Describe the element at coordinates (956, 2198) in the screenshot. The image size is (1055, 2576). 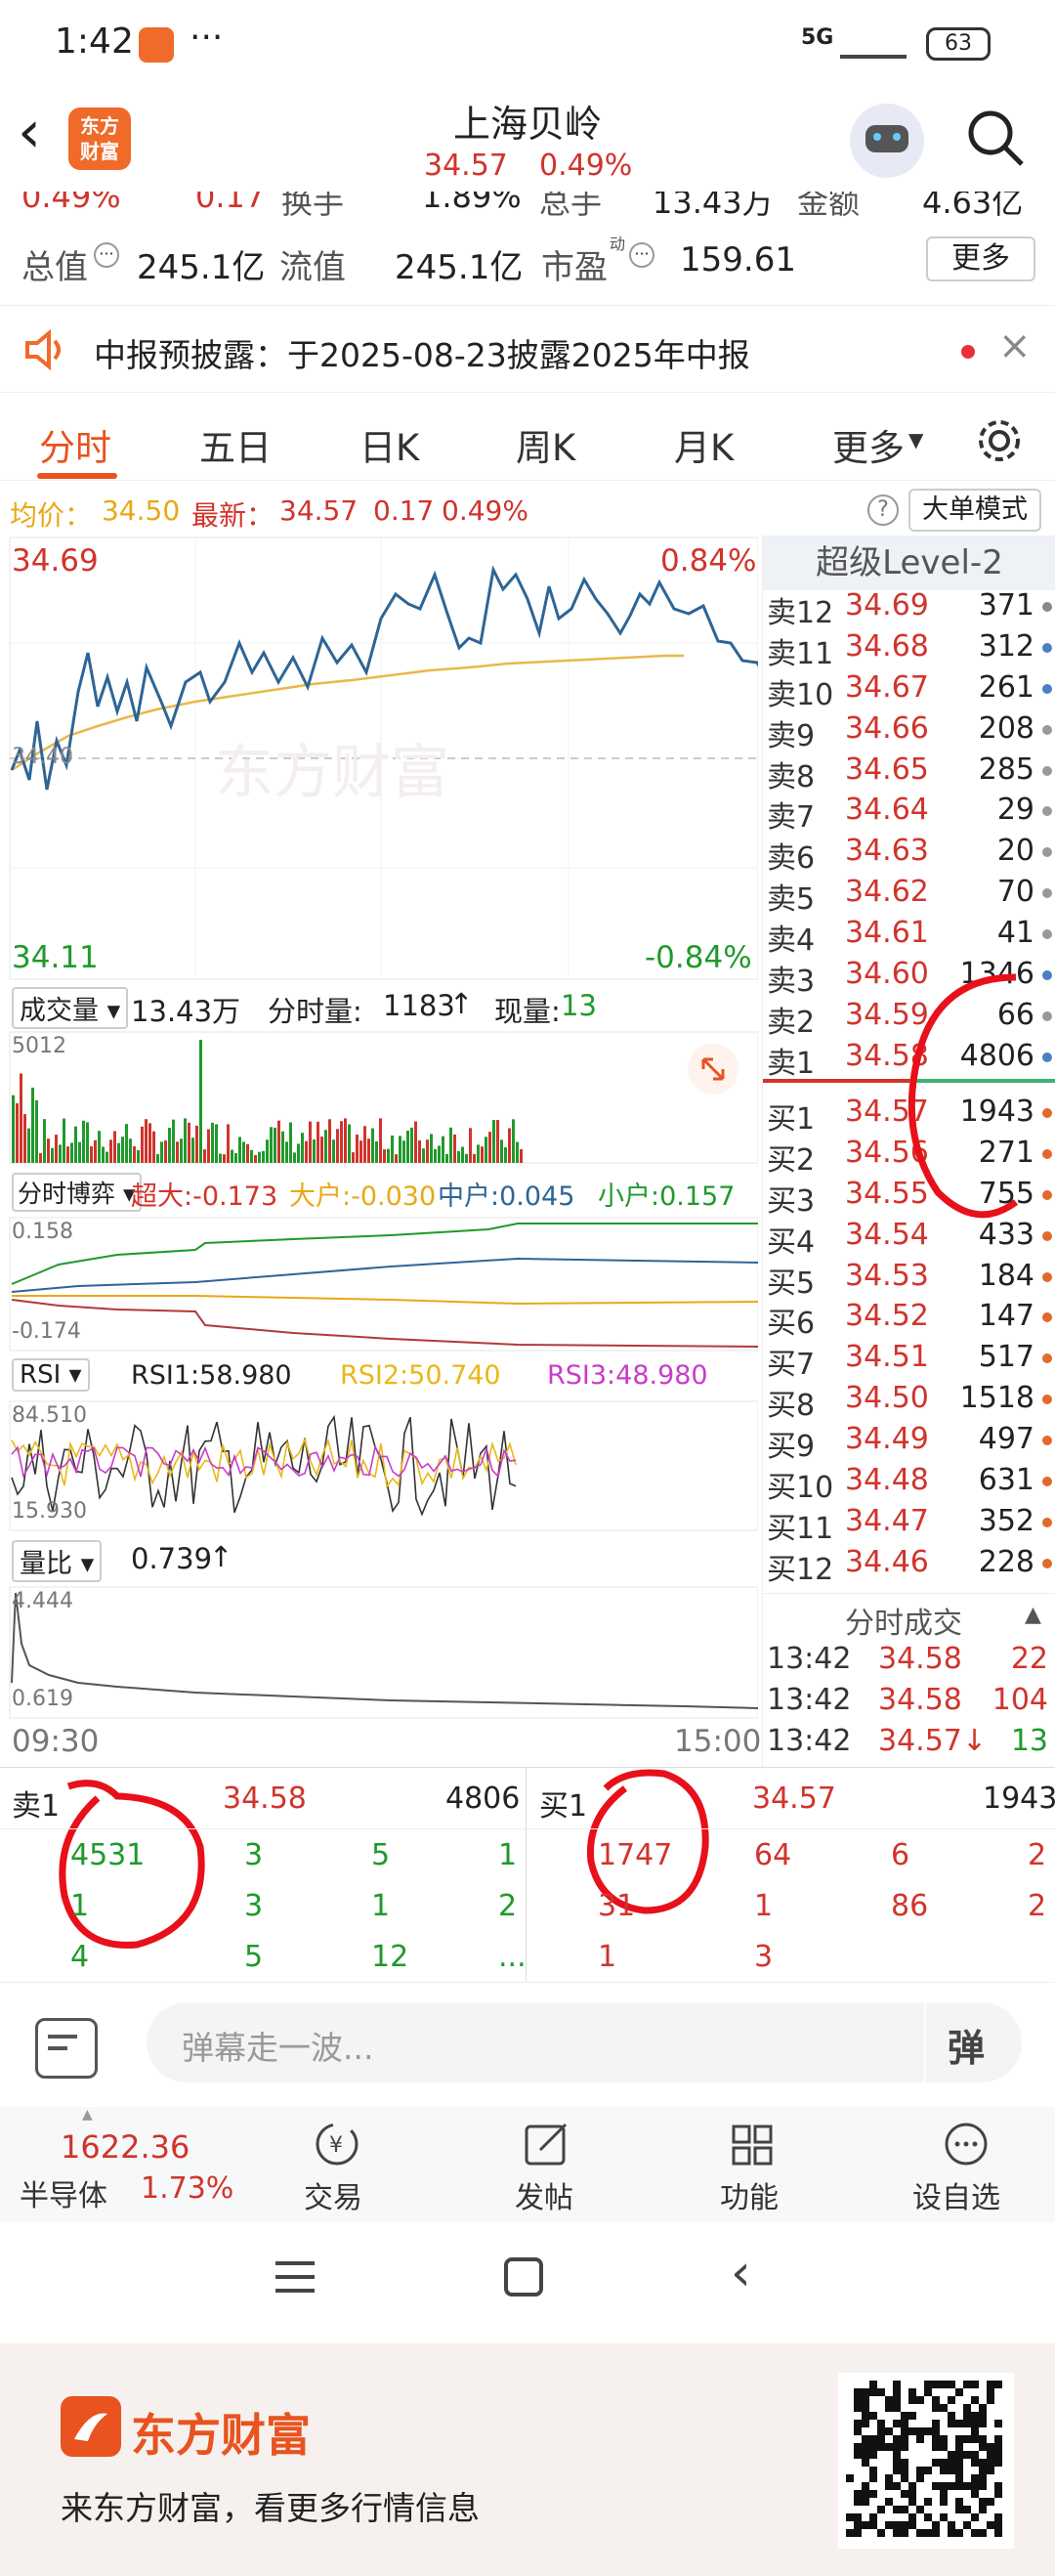
I see `watchlist-label: 设自选` at that location.